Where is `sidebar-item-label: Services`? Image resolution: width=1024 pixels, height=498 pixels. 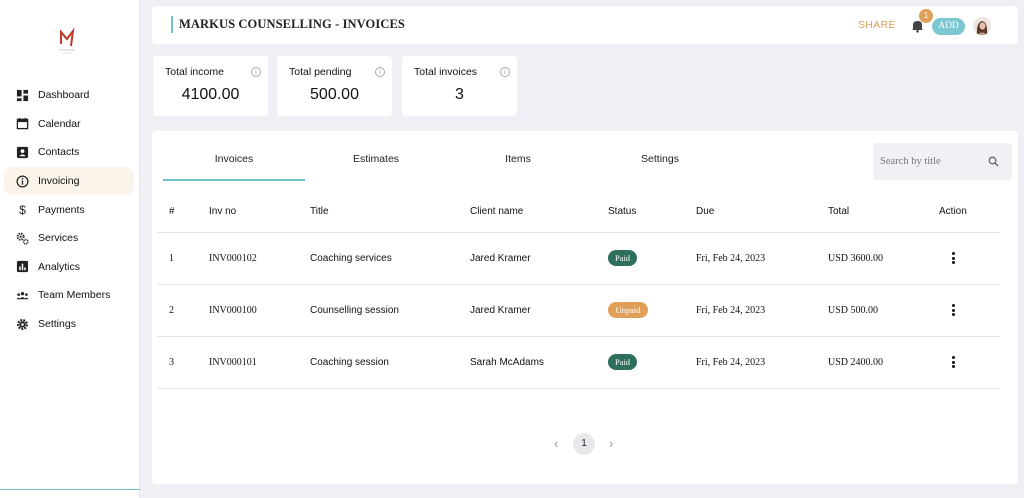 sidebar-item-label: Services is located at coordinates (58, 238).